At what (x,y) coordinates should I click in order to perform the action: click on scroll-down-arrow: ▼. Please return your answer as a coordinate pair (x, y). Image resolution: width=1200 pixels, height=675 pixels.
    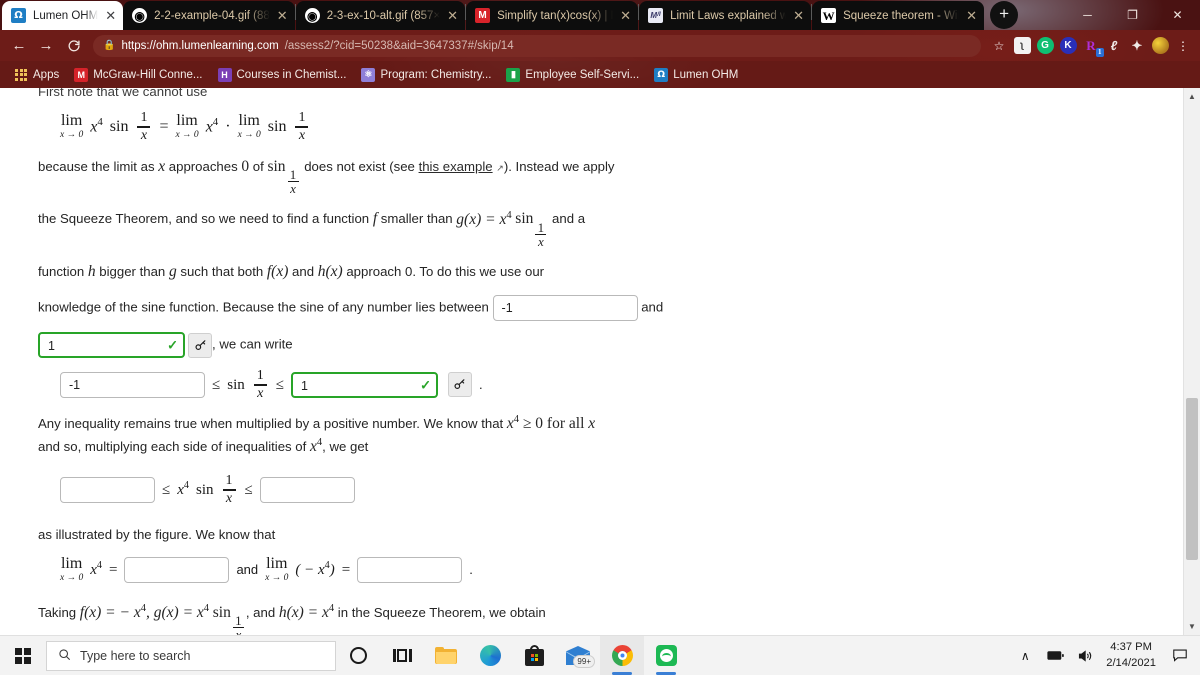
    Looking at the image, I should click on (1192, 626).